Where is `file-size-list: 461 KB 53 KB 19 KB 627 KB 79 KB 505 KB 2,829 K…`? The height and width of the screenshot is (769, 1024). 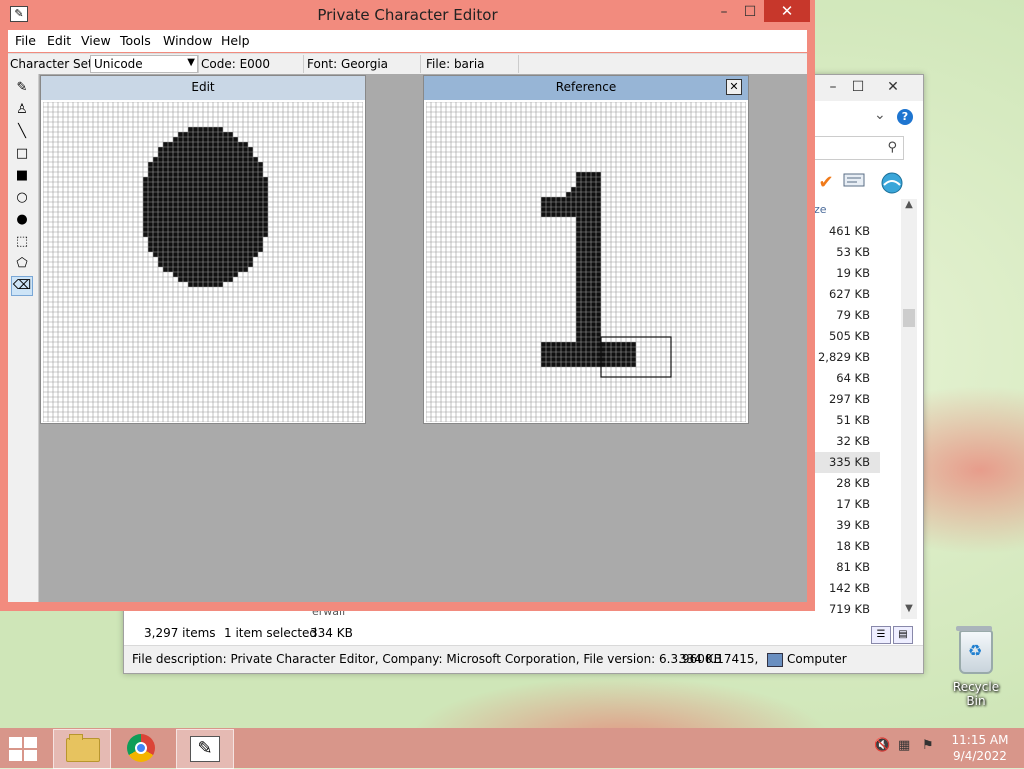 file-size-list: 461 KB 53 KB 19 KB 627 KB 79 KB 505 KB 2,829 K… is located at coordinates (847, 420).